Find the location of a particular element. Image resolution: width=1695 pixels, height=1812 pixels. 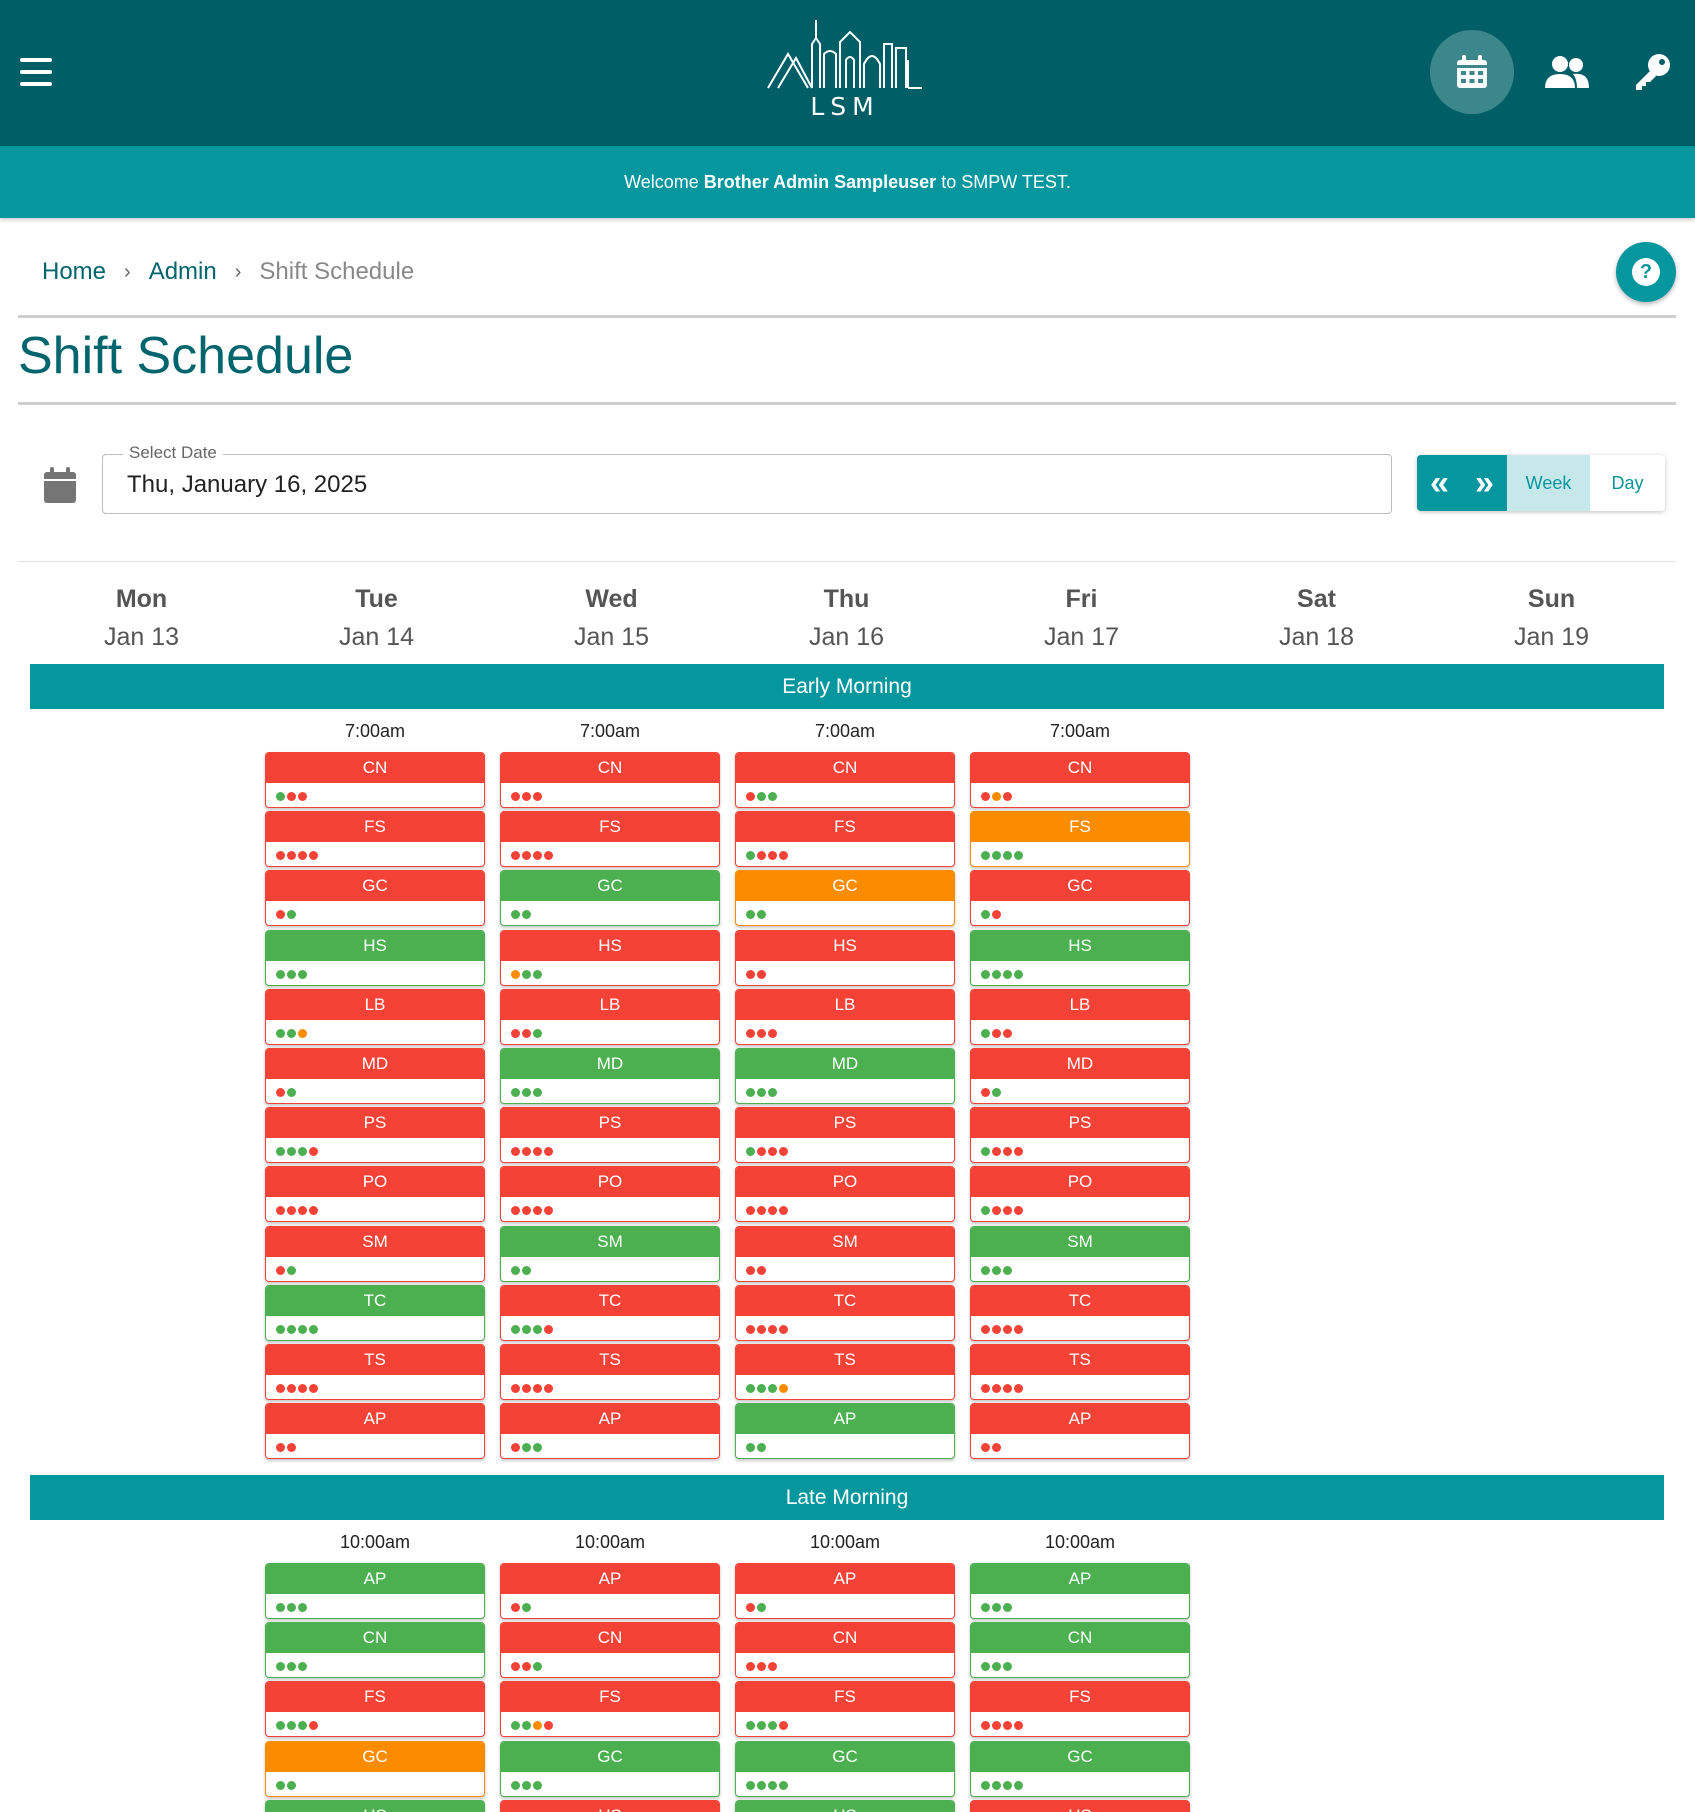

divider is located at coordinates (847, 561).